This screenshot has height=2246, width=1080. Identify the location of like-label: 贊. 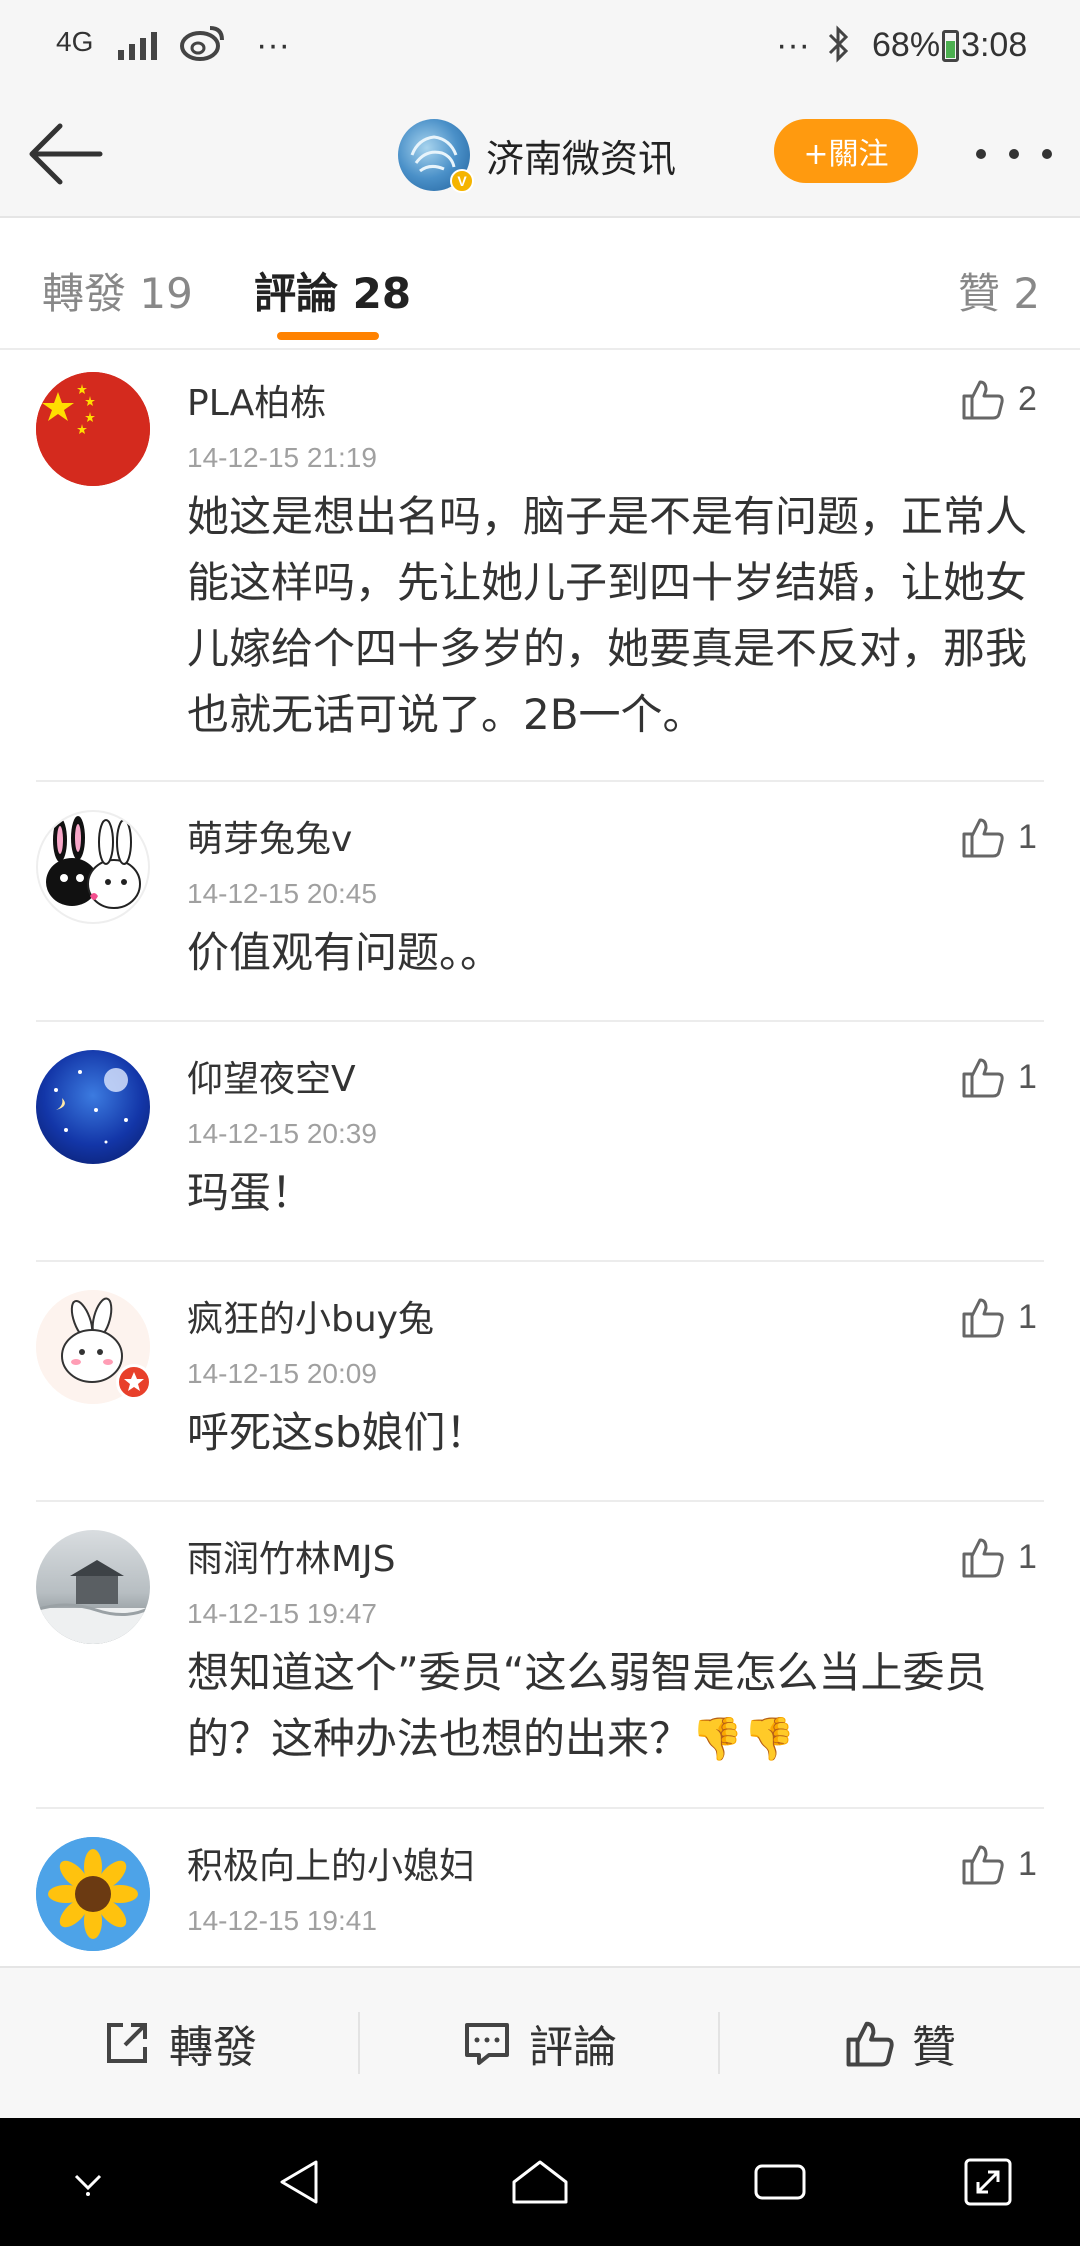
(934, 2047).